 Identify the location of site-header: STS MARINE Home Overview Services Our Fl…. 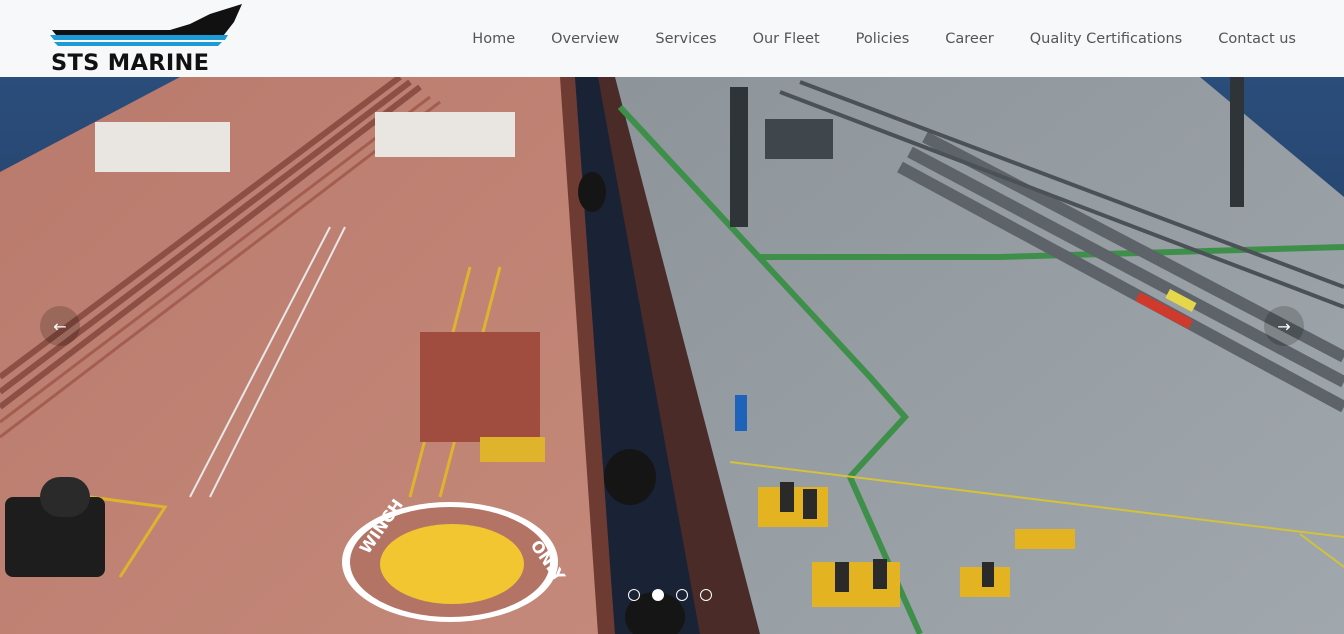
(672, 38).